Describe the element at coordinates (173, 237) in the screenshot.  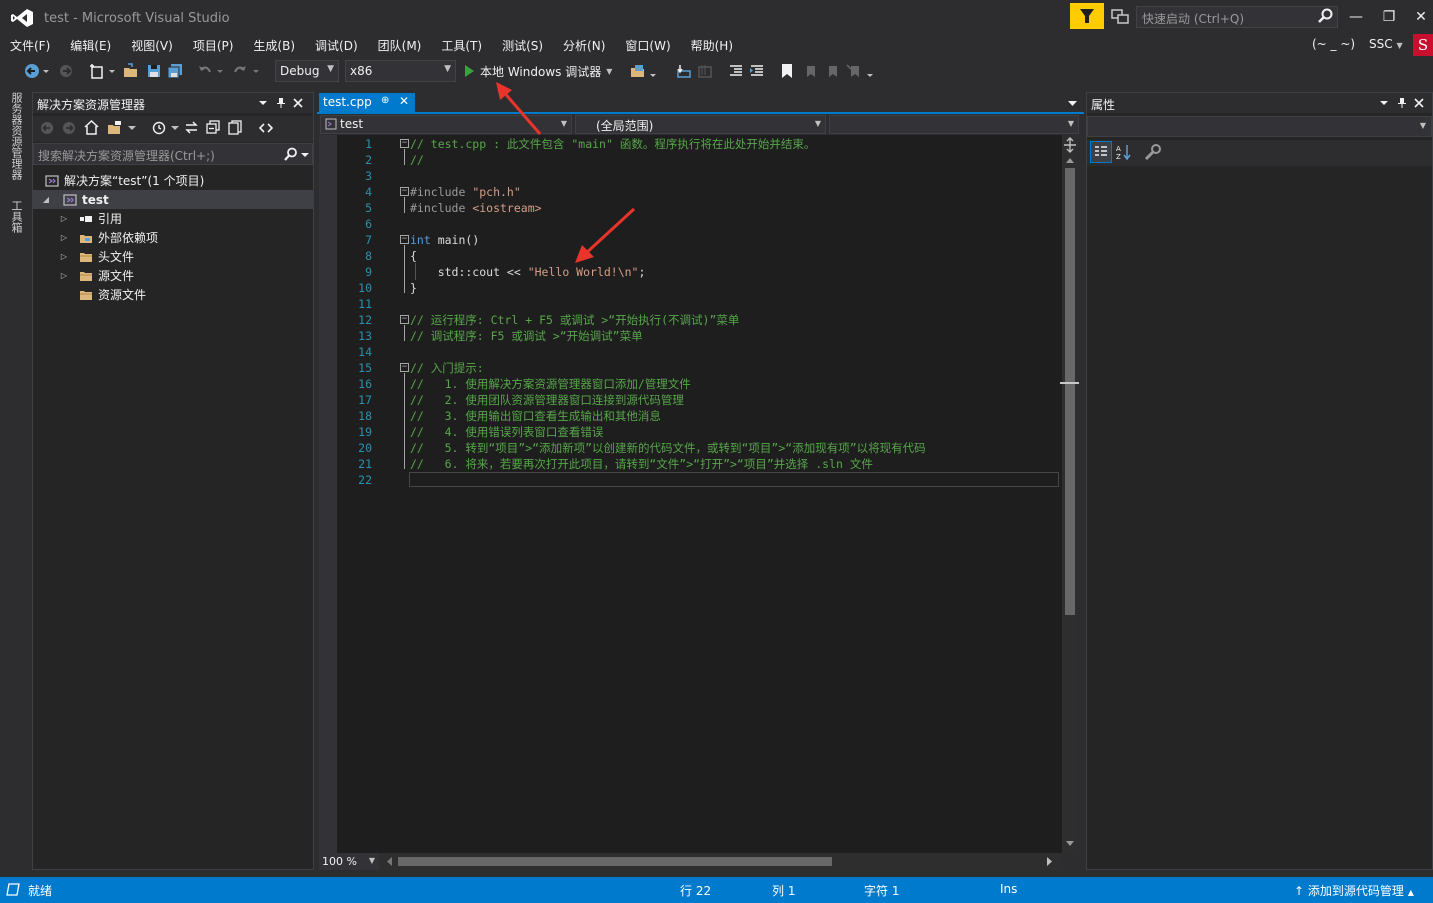
I see `tree-item-external-deps: ▷ 外部依赖项` at that location.